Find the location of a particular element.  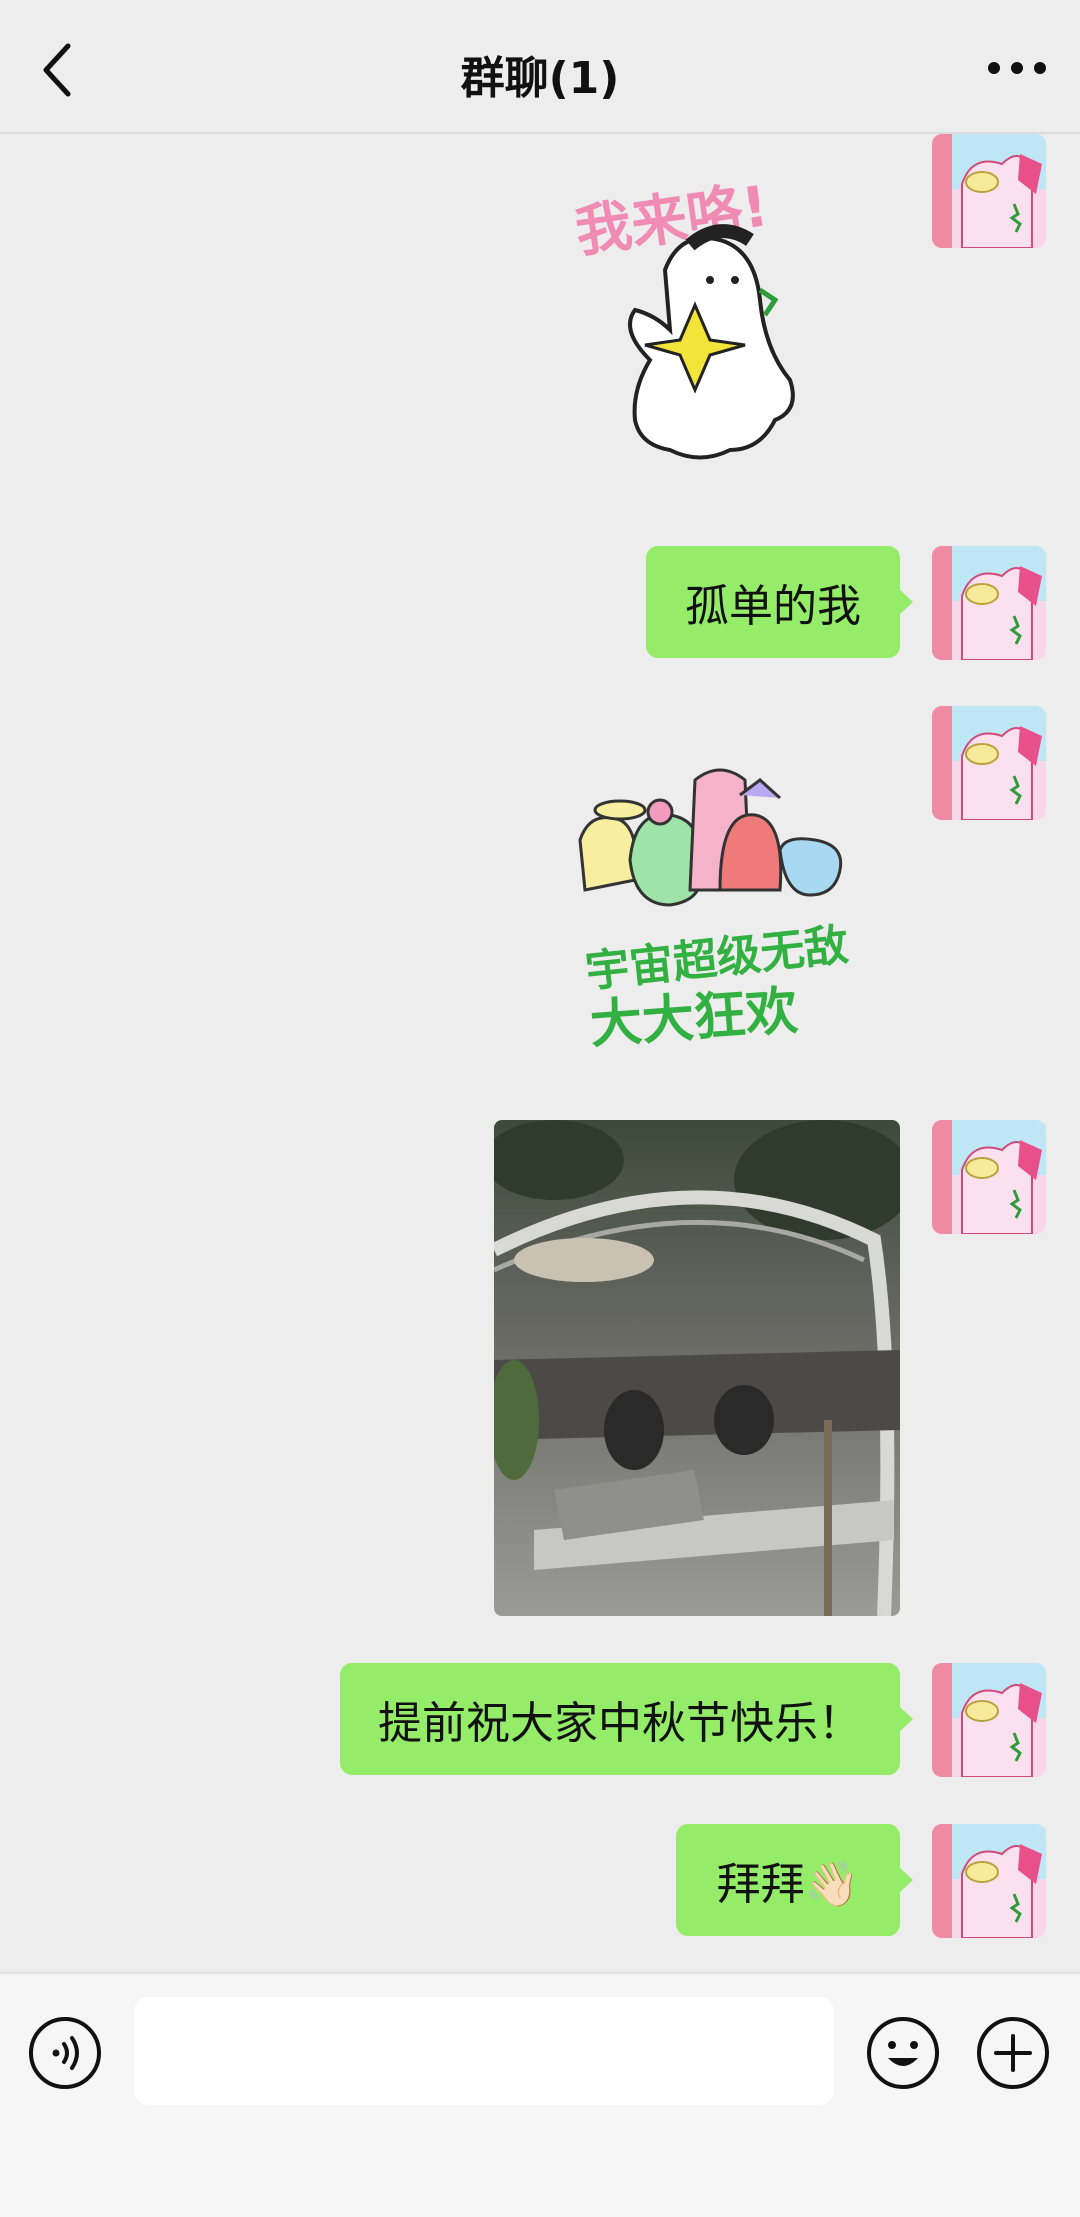

message-bubble: 提前祝大家中秋节快乐！ is located at coordinates (626, 1719).